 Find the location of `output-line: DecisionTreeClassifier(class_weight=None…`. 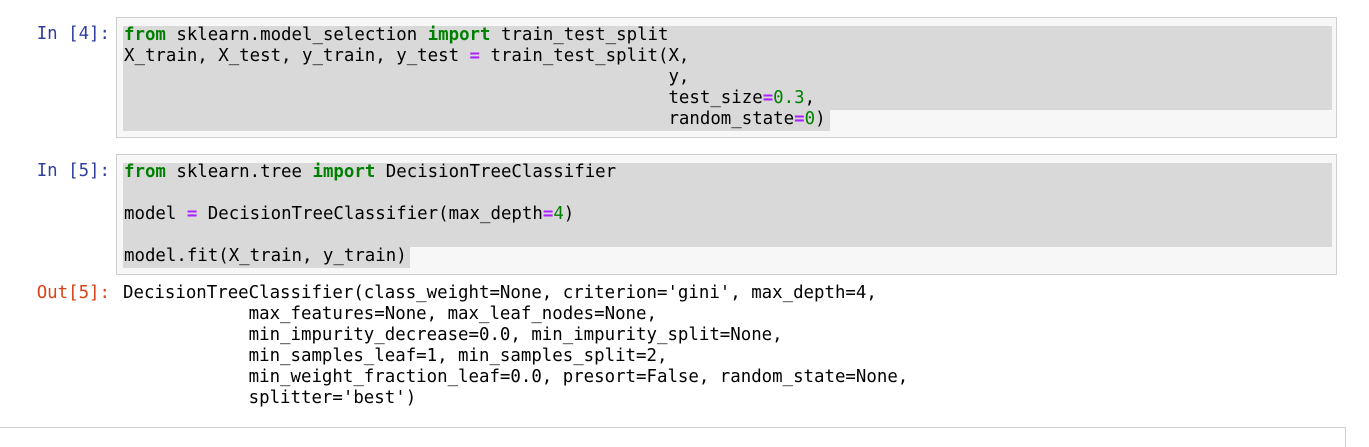

output-line: DecisionTreeClassifier(class_weight=None… is located at coordinates (500, 293).